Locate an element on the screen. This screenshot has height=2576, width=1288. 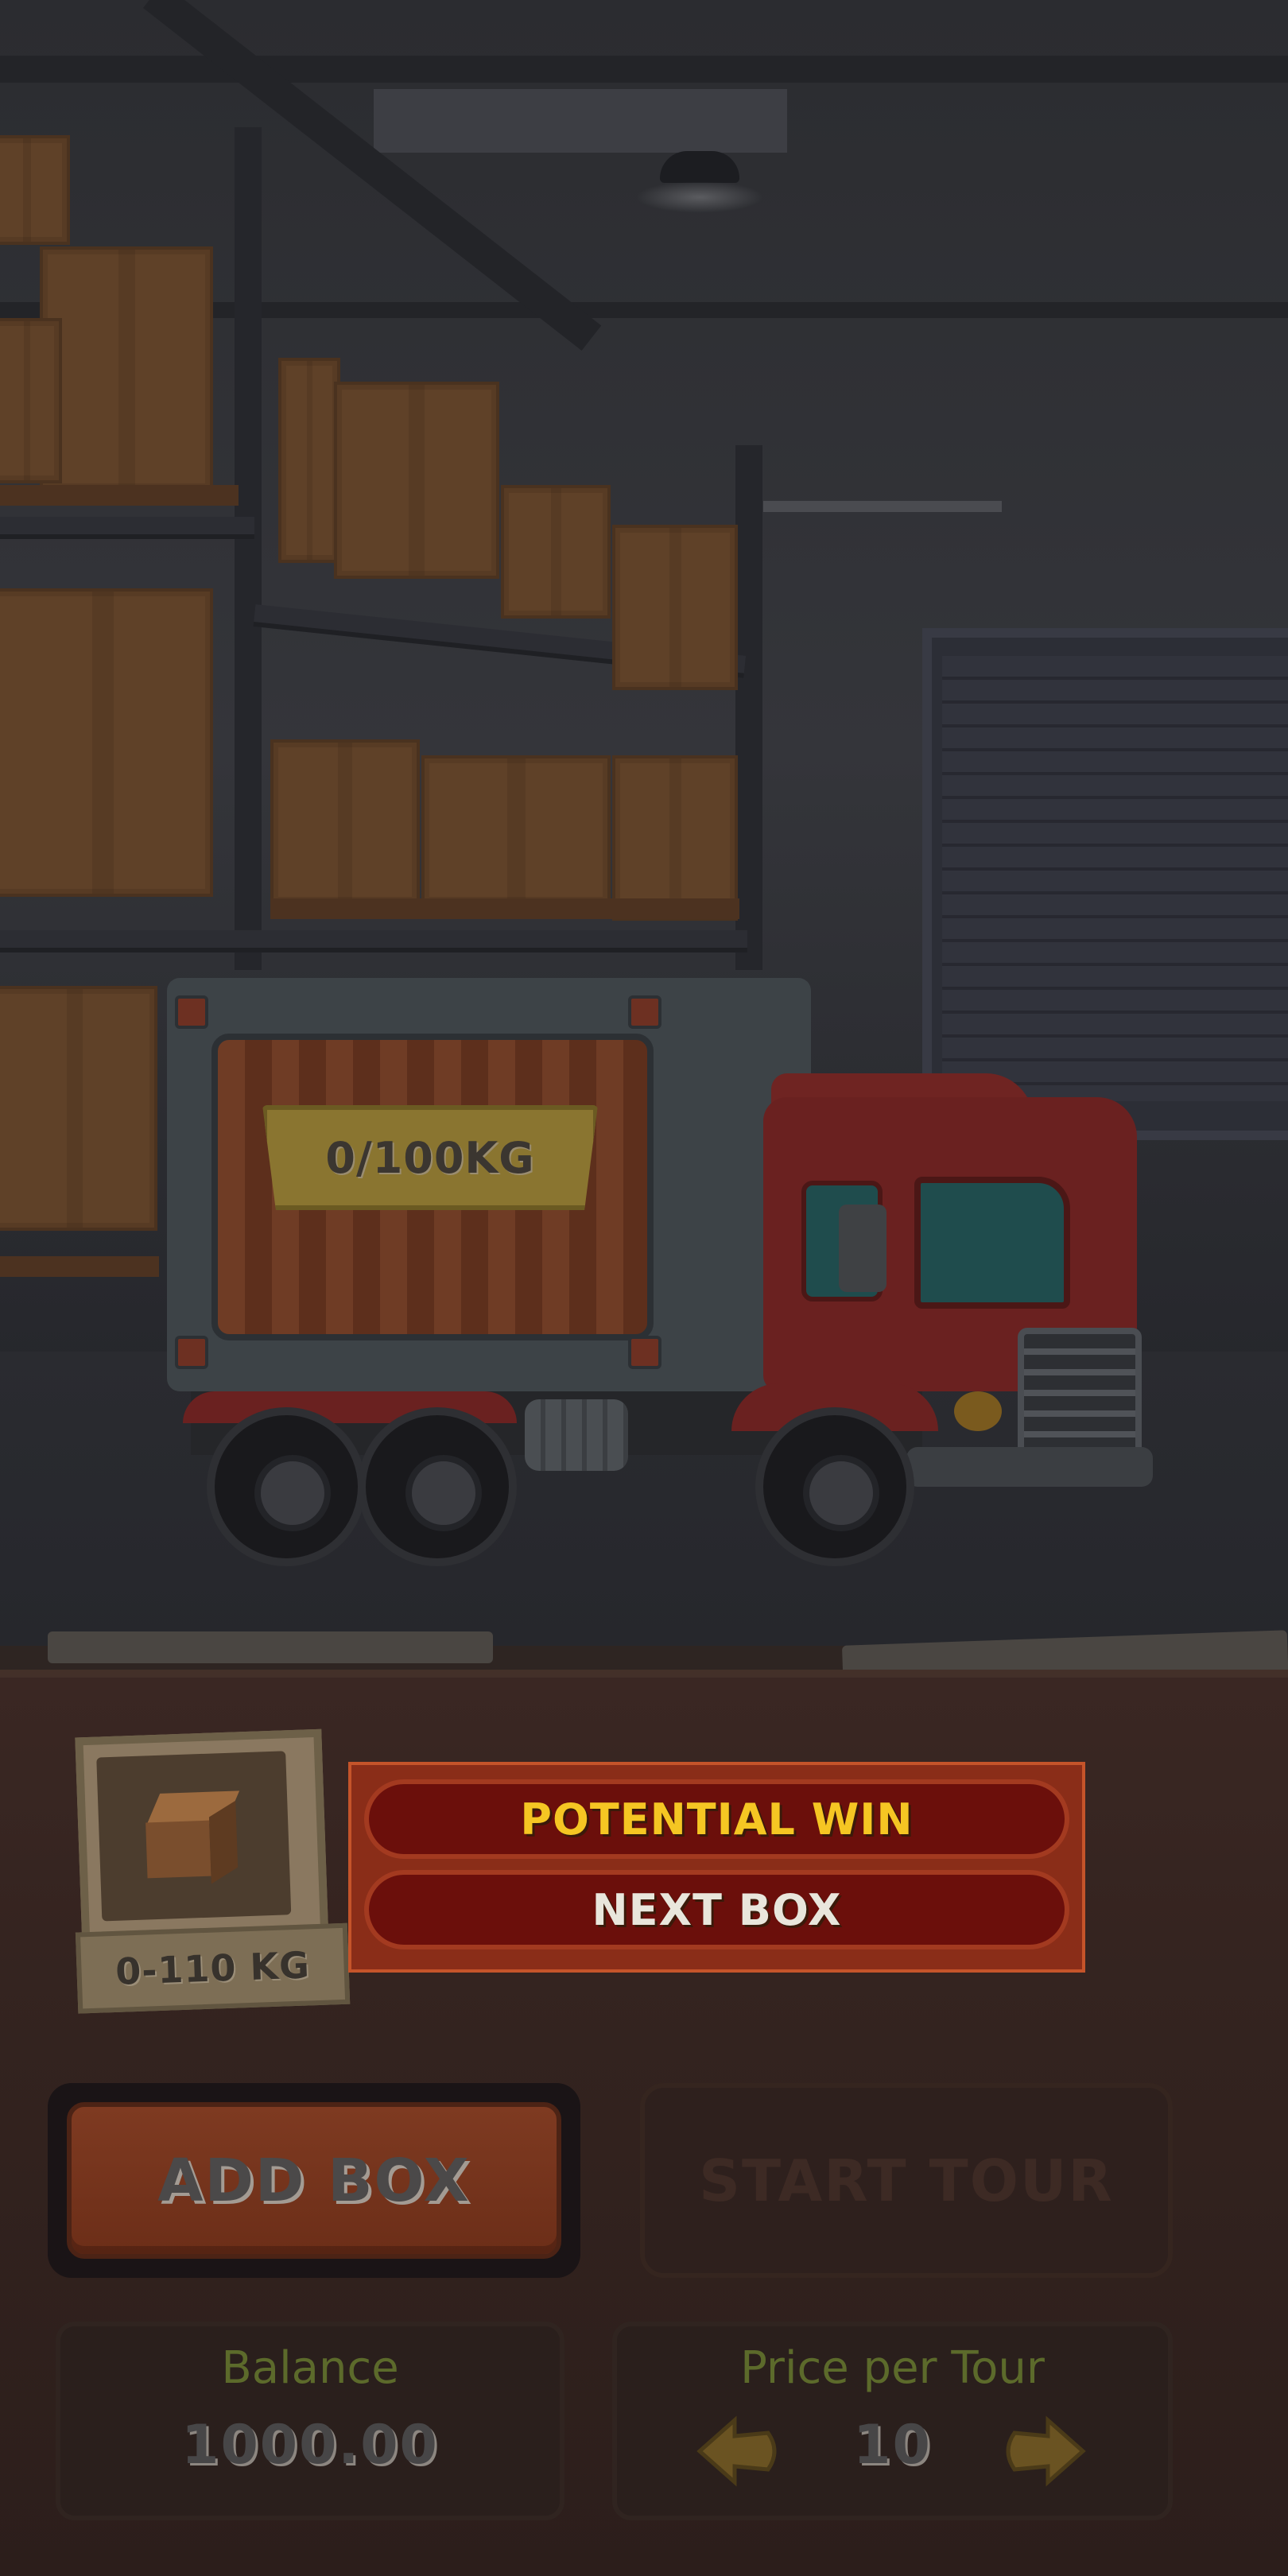
potential-win-row: POTENTIAL WIN is located at coordinates (716, 1819).